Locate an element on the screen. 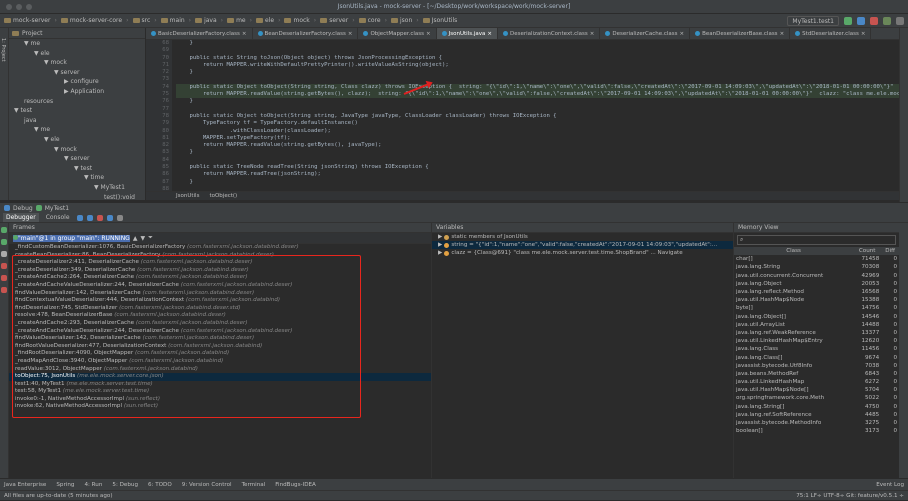 This screenshot has width=908, height=501. breadcrumb-item: ele is located at coordinates (265, 20).